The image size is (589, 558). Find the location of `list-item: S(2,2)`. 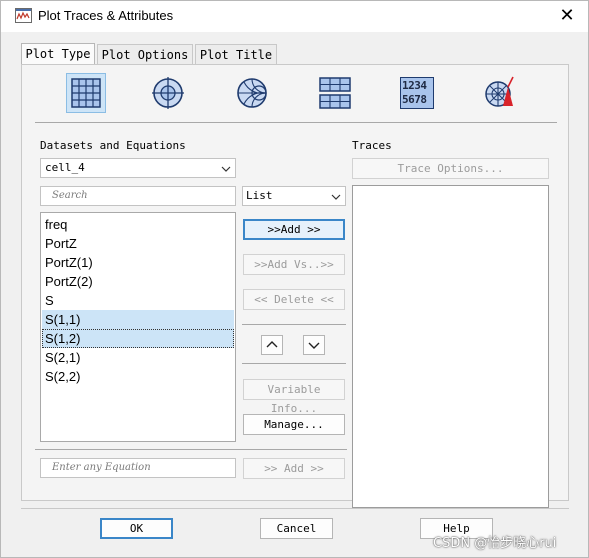

list-item: S(2,2) is located at coordinates (138, 376).